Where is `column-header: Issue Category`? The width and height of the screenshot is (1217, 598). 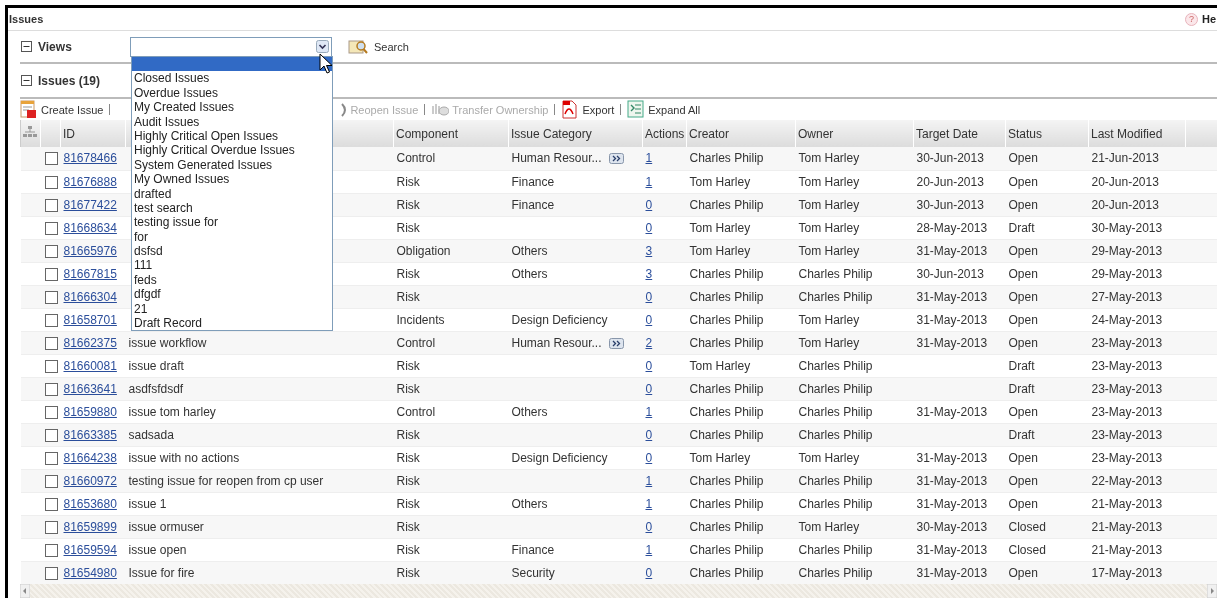
column-header: Issue Category is located at coordinates (575, 133).